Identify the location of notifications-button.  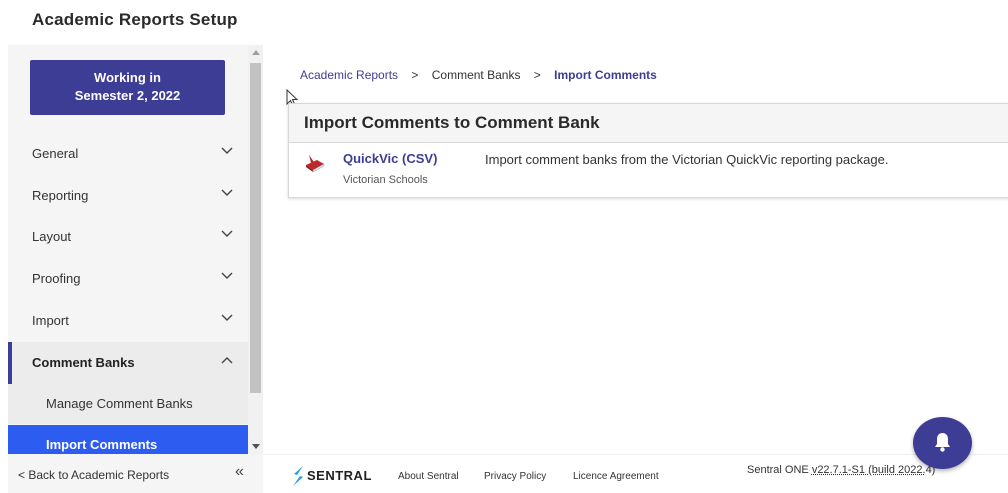
(942, 443).